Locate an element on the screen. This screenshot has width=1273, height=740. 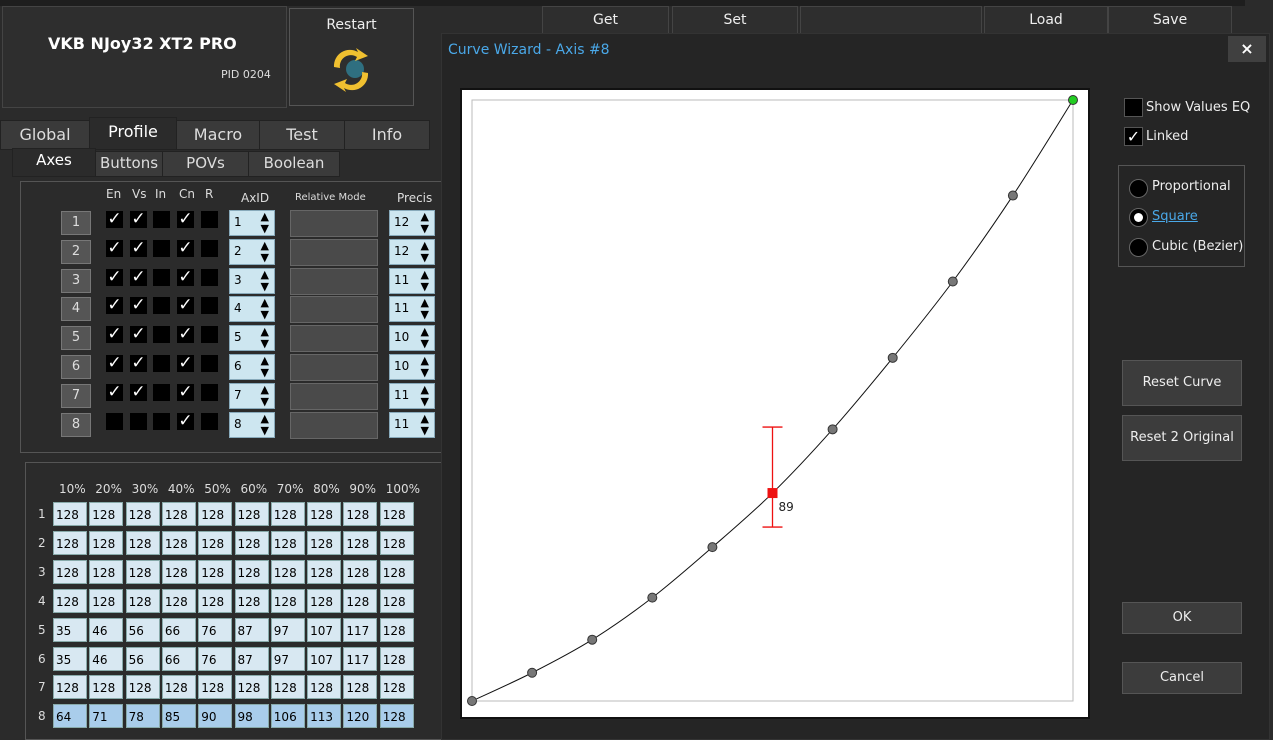
close-icon: × is located at coordinates (1247, 49).